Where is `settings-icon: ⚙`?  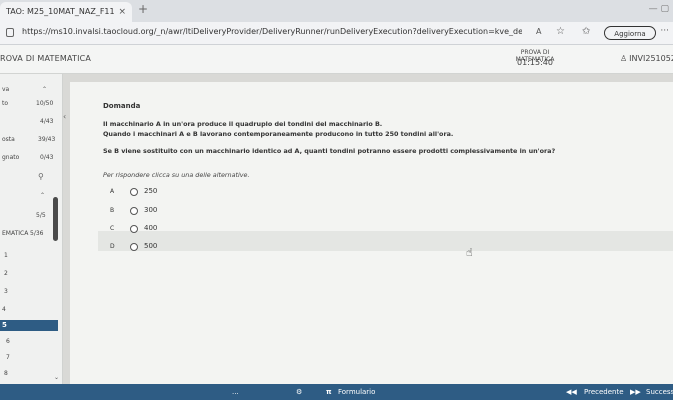
settings-icon: ⚙ is located at coordinates (299, 392).